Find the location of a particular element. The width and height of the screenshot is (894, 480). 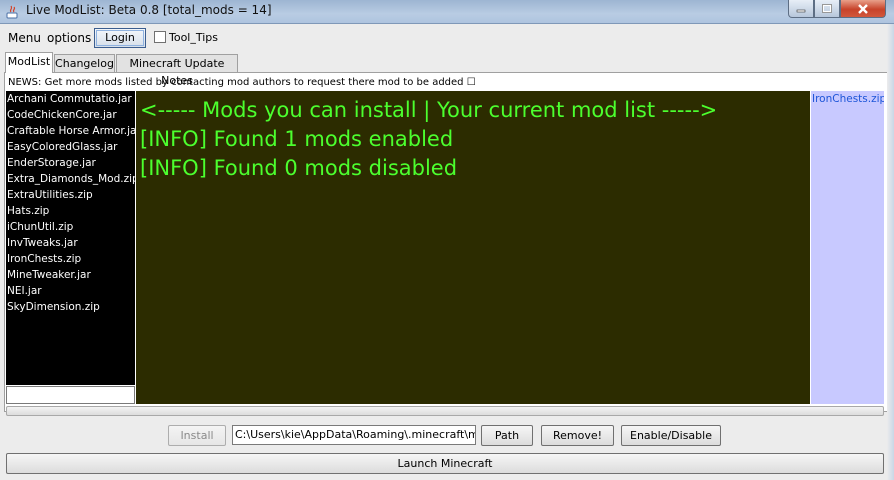

minimize-icon is located at coordinates (801, 10).